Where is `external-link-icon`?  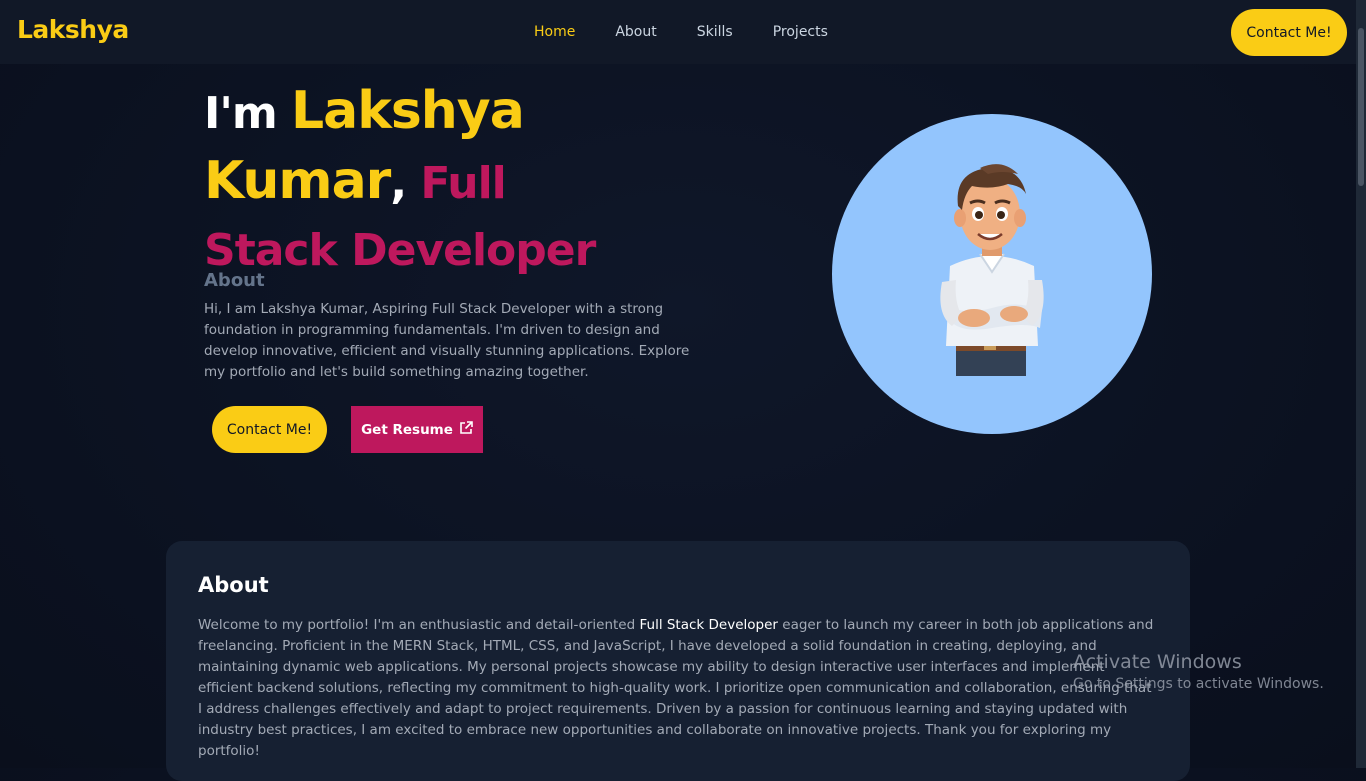 external-link-icon is located at coordinates (466, 429).